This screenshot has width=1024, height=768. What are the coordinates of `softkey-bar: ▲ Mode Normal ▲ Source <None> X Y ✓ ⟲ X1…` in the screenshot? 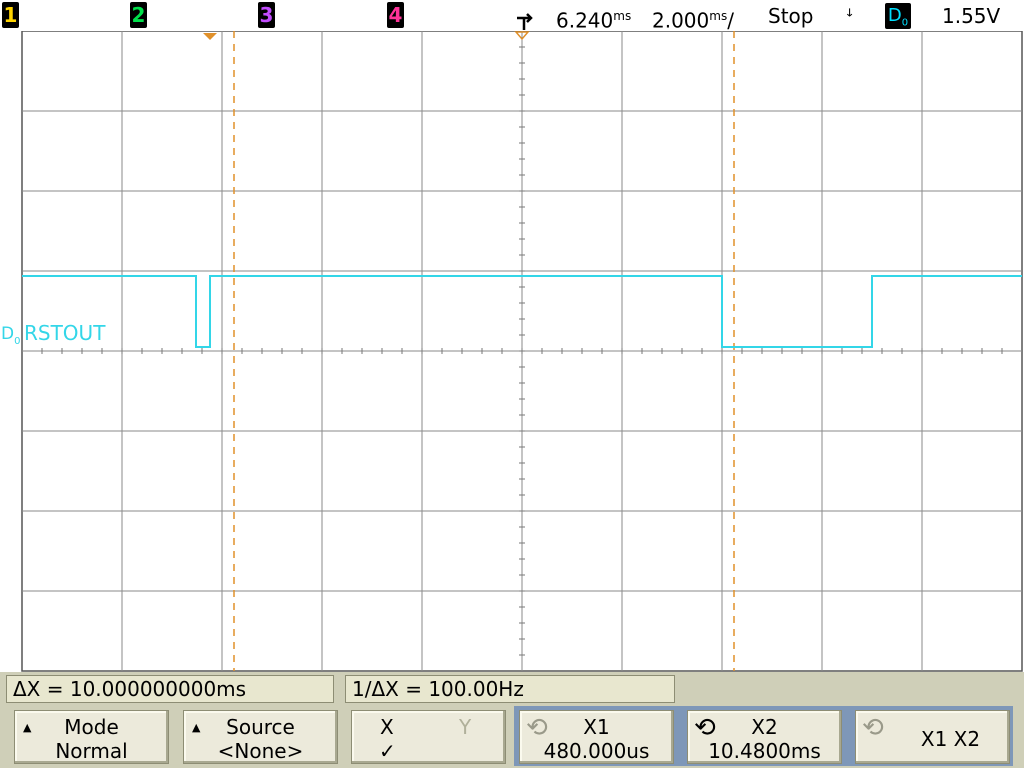 It's located at (512, 736).